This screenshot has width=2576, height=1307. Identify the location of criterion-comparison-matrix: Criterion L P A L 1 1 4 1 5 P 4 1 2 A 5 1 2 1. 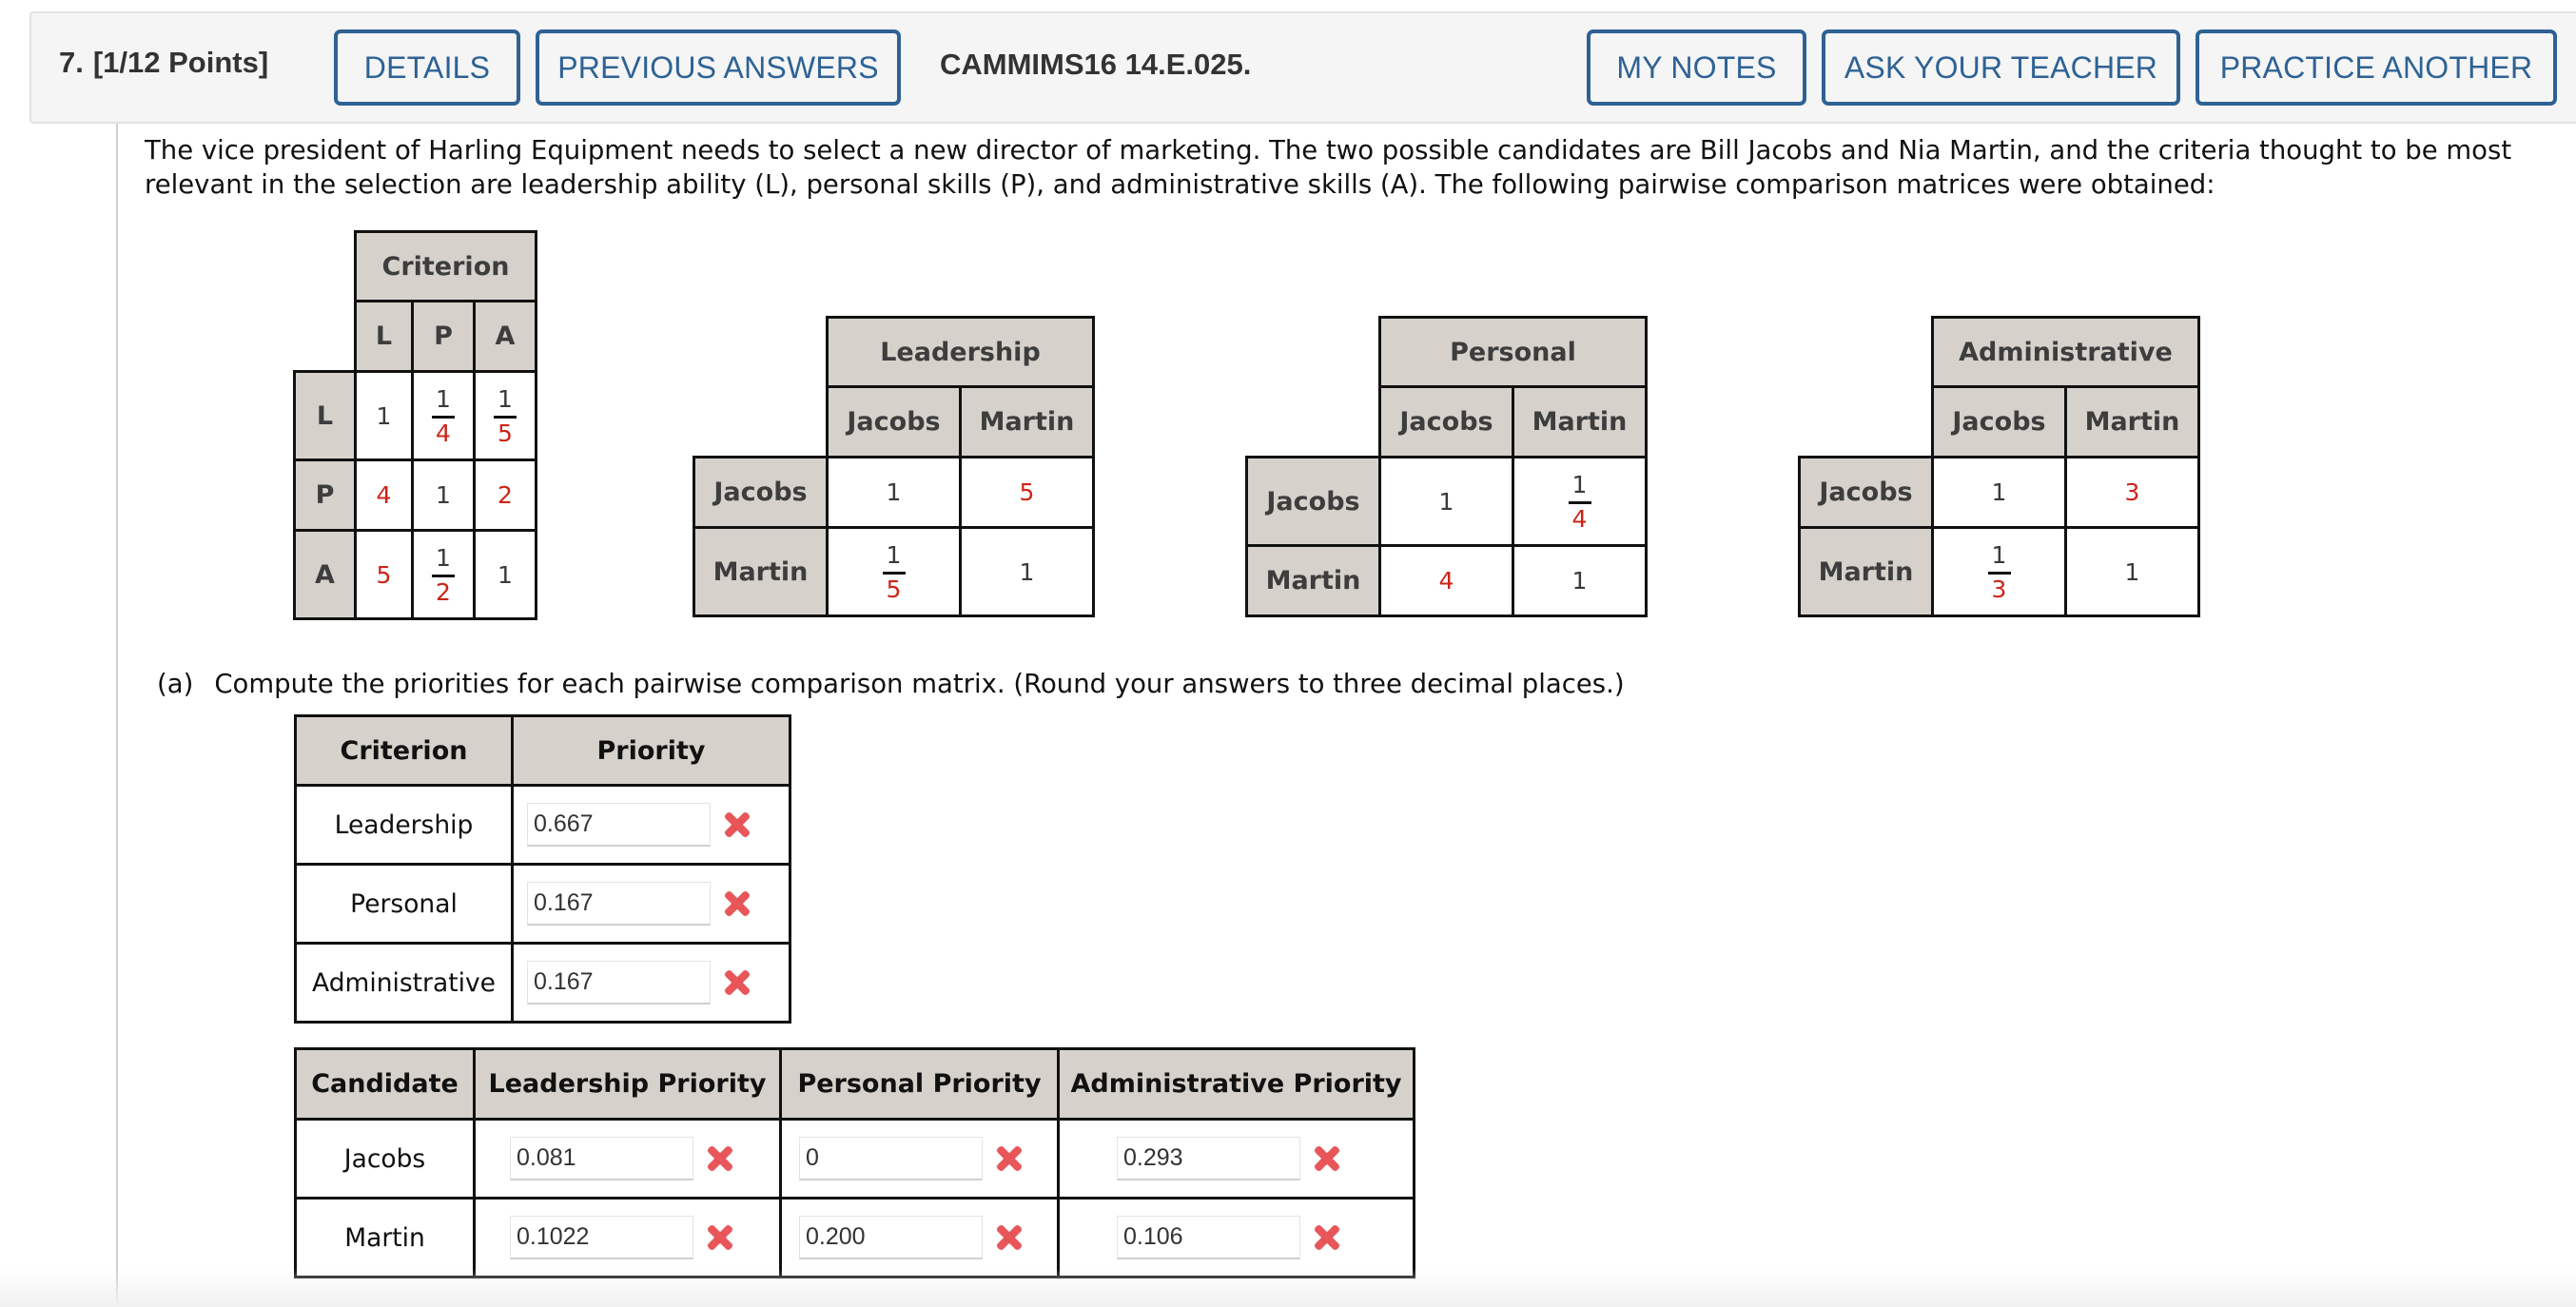
(415, 425).